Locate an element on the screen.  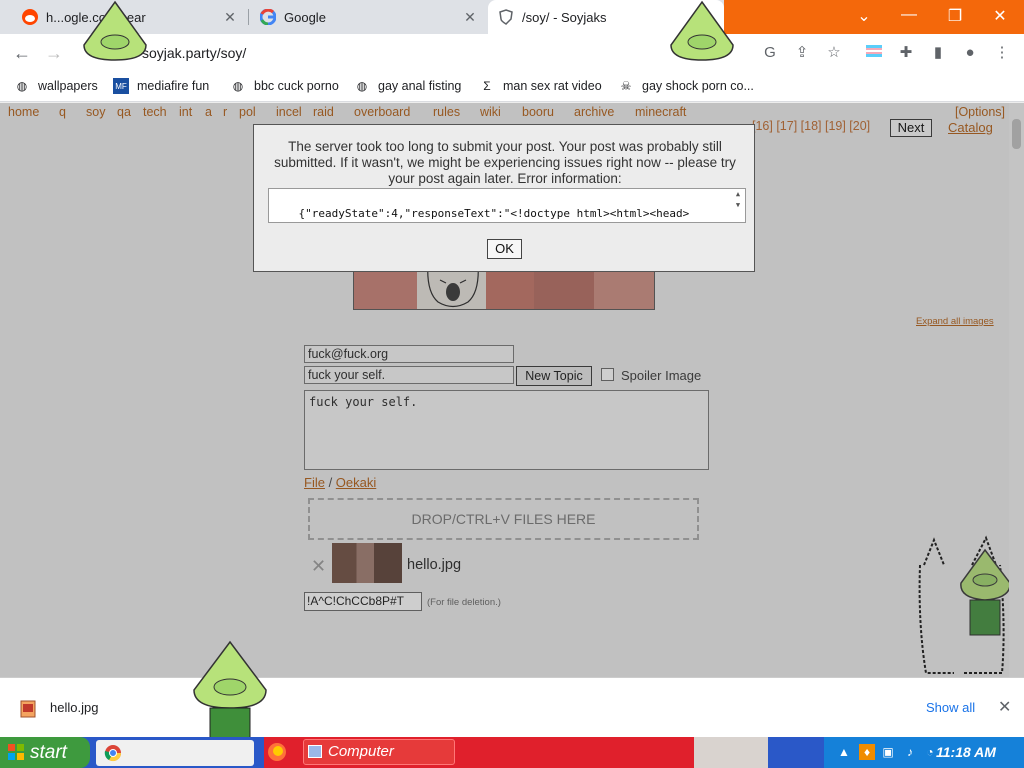
taskbar-chrome is located at coordinates (175, 753).